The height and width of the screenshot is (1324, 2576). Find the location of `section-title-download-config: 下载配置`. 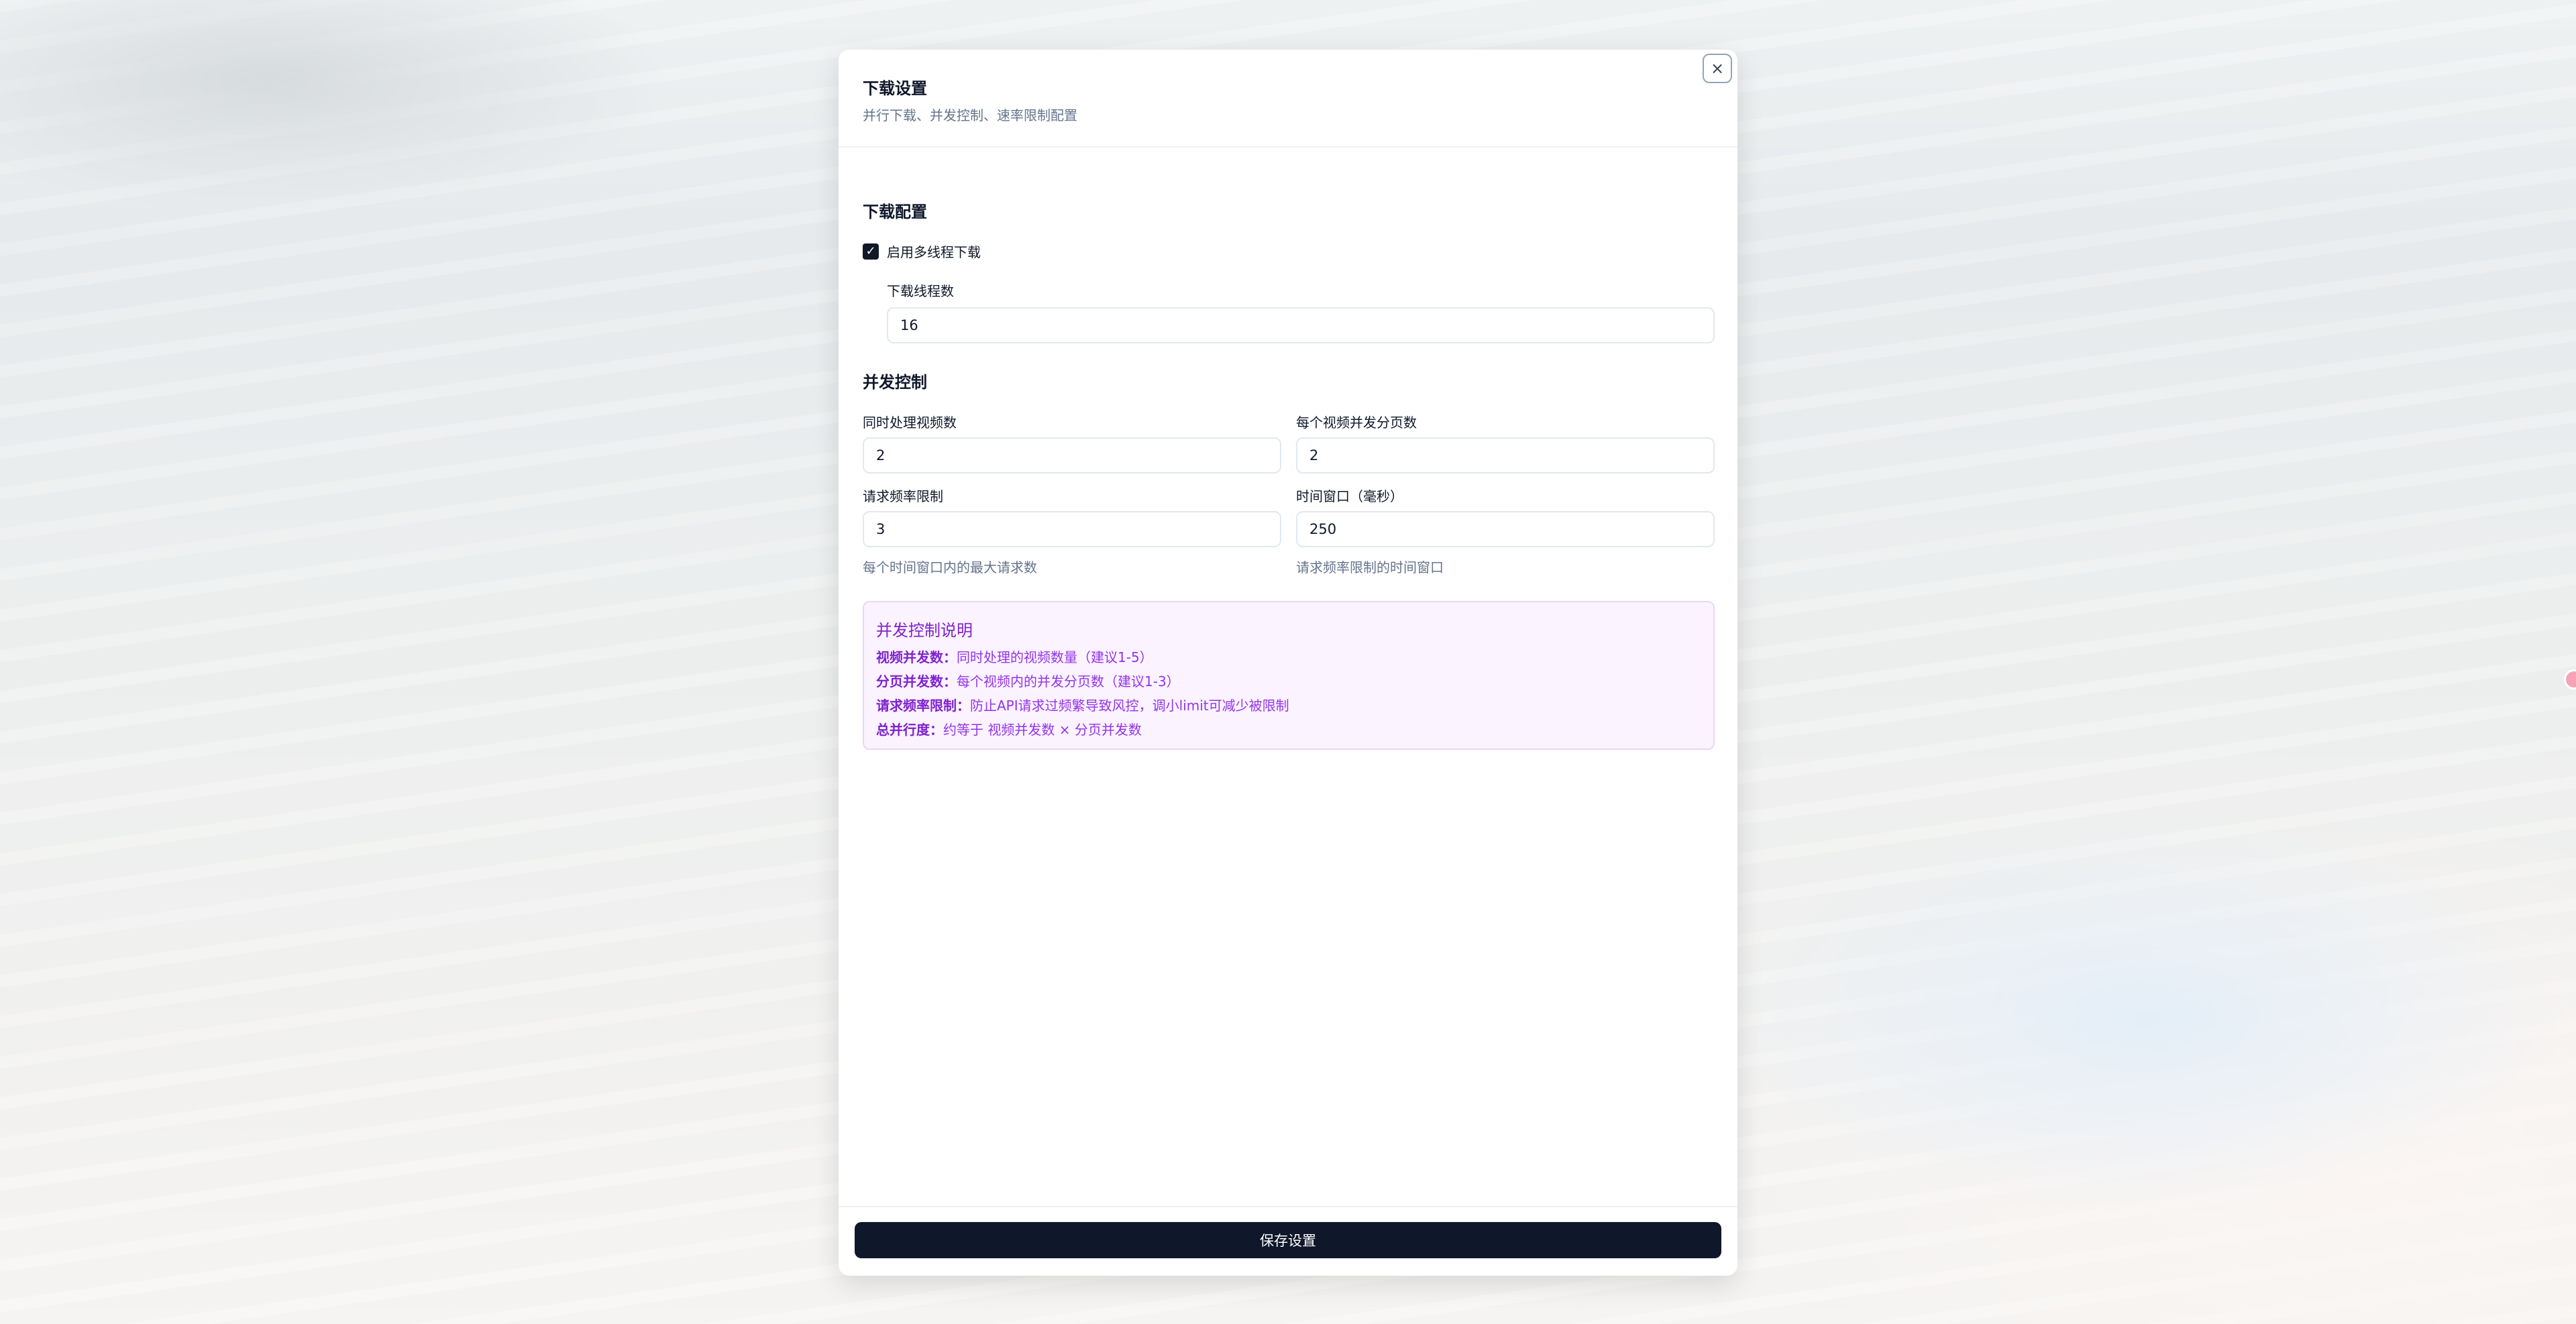

section-title-download-config: 下载配置 is located at coordinates (895, 212).